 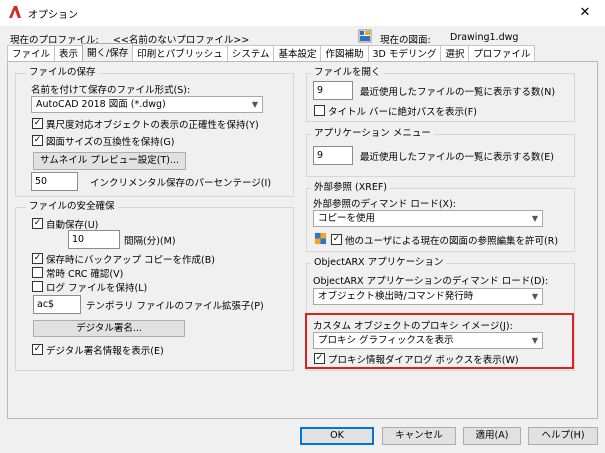 I want to click on file-safety-group-title: ファイルの安全確保, so click(x=72, y=207).